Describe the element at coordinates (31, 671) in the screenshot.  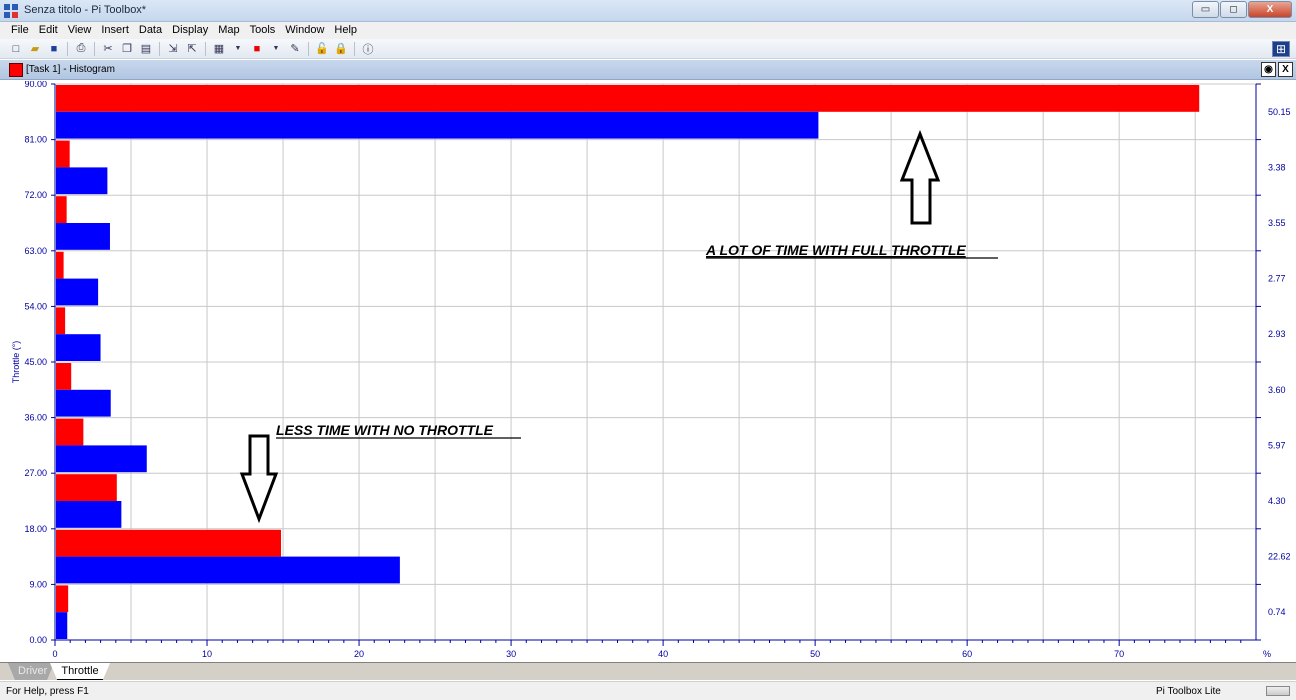
I see `tab-driver: Driver` at that location.